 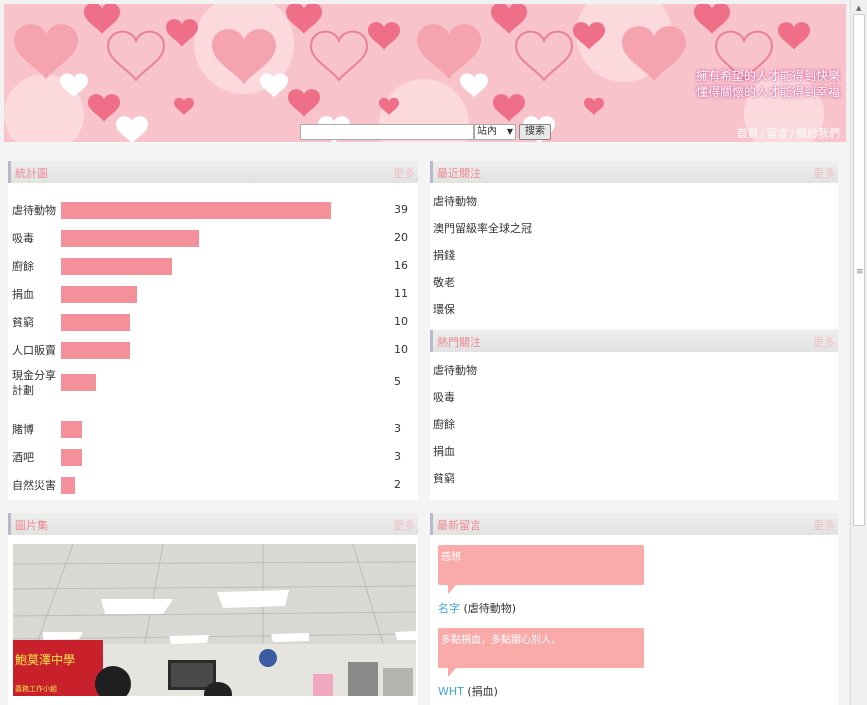 I want to click on message-text: 多點捐血，多點關心別人，, so click(x=501, y=640).